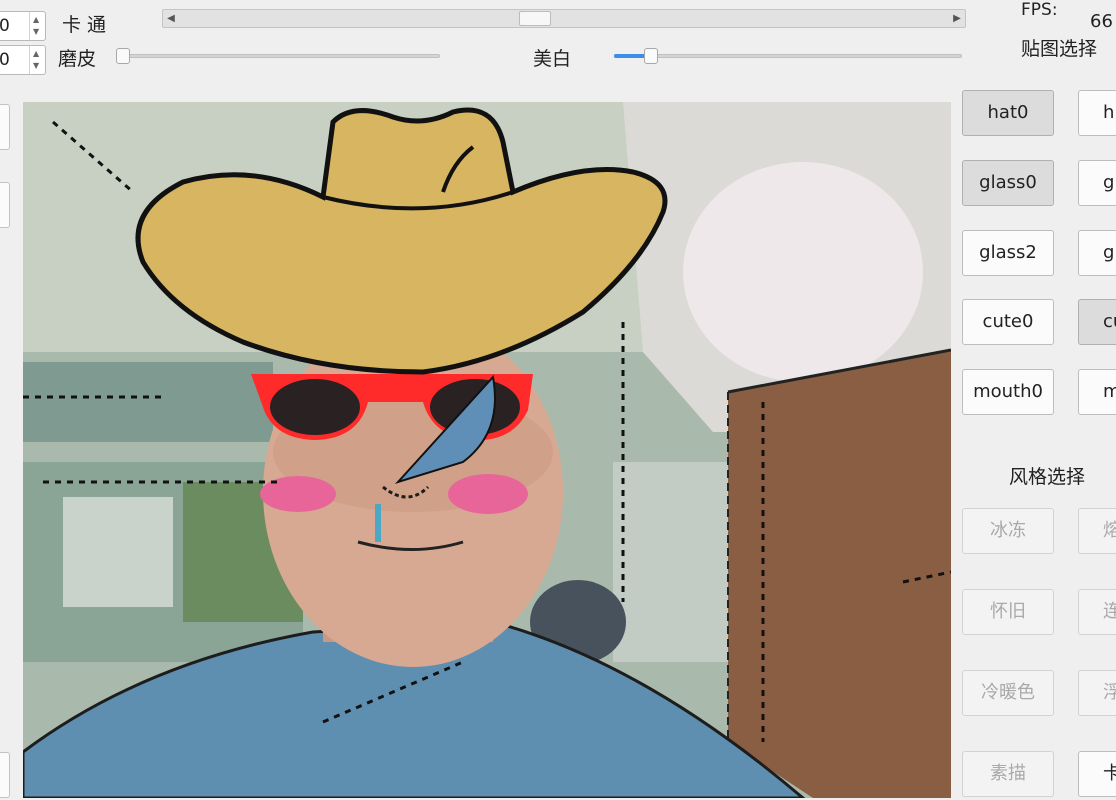 This screenshot has height=800, width=1116. Describe the element at coordinates (77, 59) in the screenshot. I see `smooth-label: 磨皮` at that location.